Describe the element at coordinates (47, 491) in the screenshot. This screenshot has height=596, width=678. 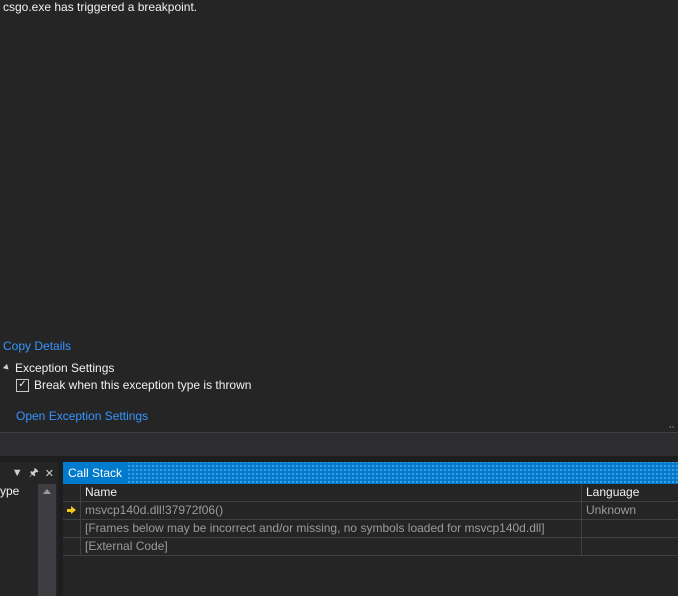
I see `scroll-up-icon` at that location.